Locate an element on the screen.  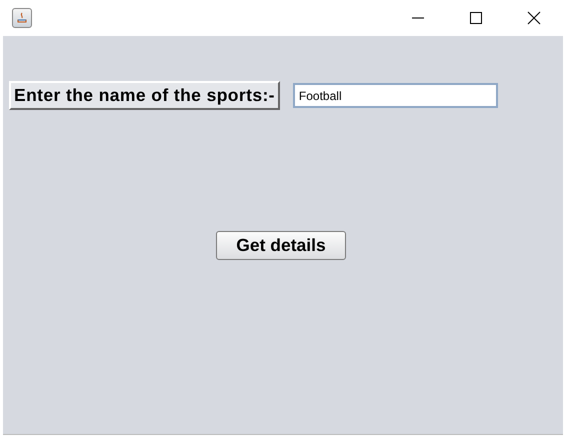
sports-name-label: Enter the name of the sports:- is located at coordinates (144, 95).